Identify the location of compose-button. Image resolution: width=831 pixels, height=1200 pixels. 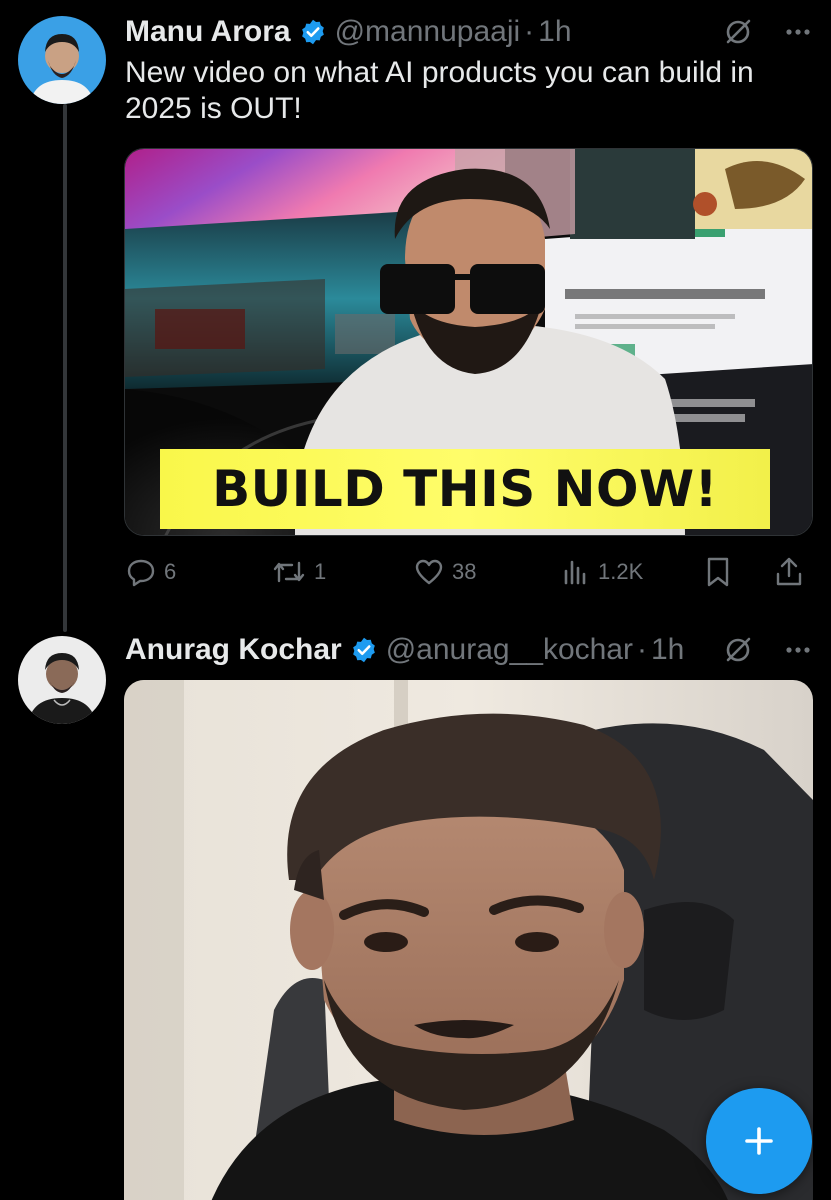
(759, 1141).